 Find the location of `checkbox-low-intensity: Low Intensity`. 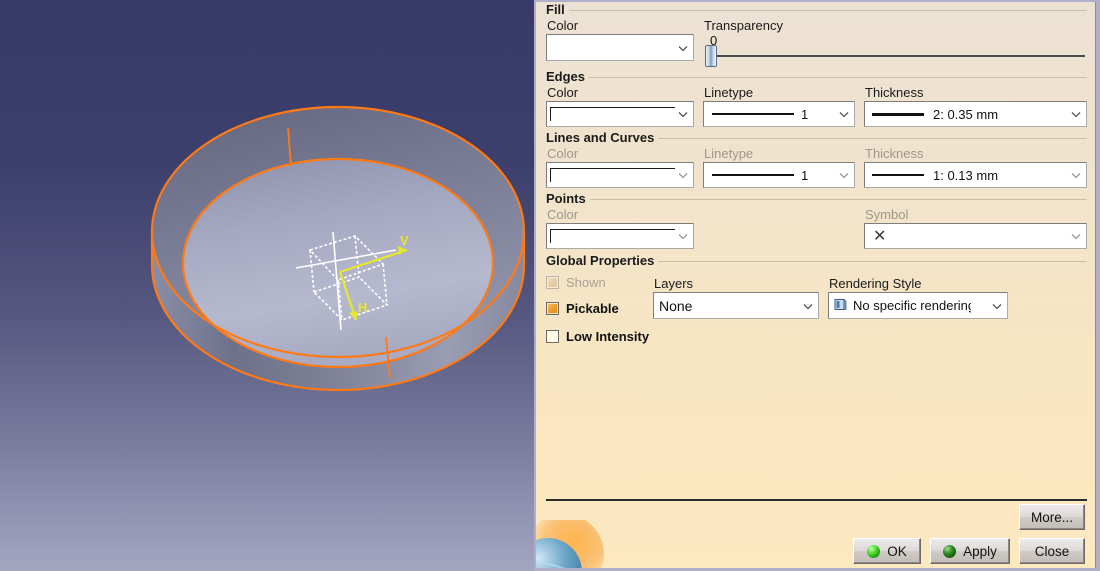

checkbox-low-intensity: Low Intensity is located at coordinates (598, 336).